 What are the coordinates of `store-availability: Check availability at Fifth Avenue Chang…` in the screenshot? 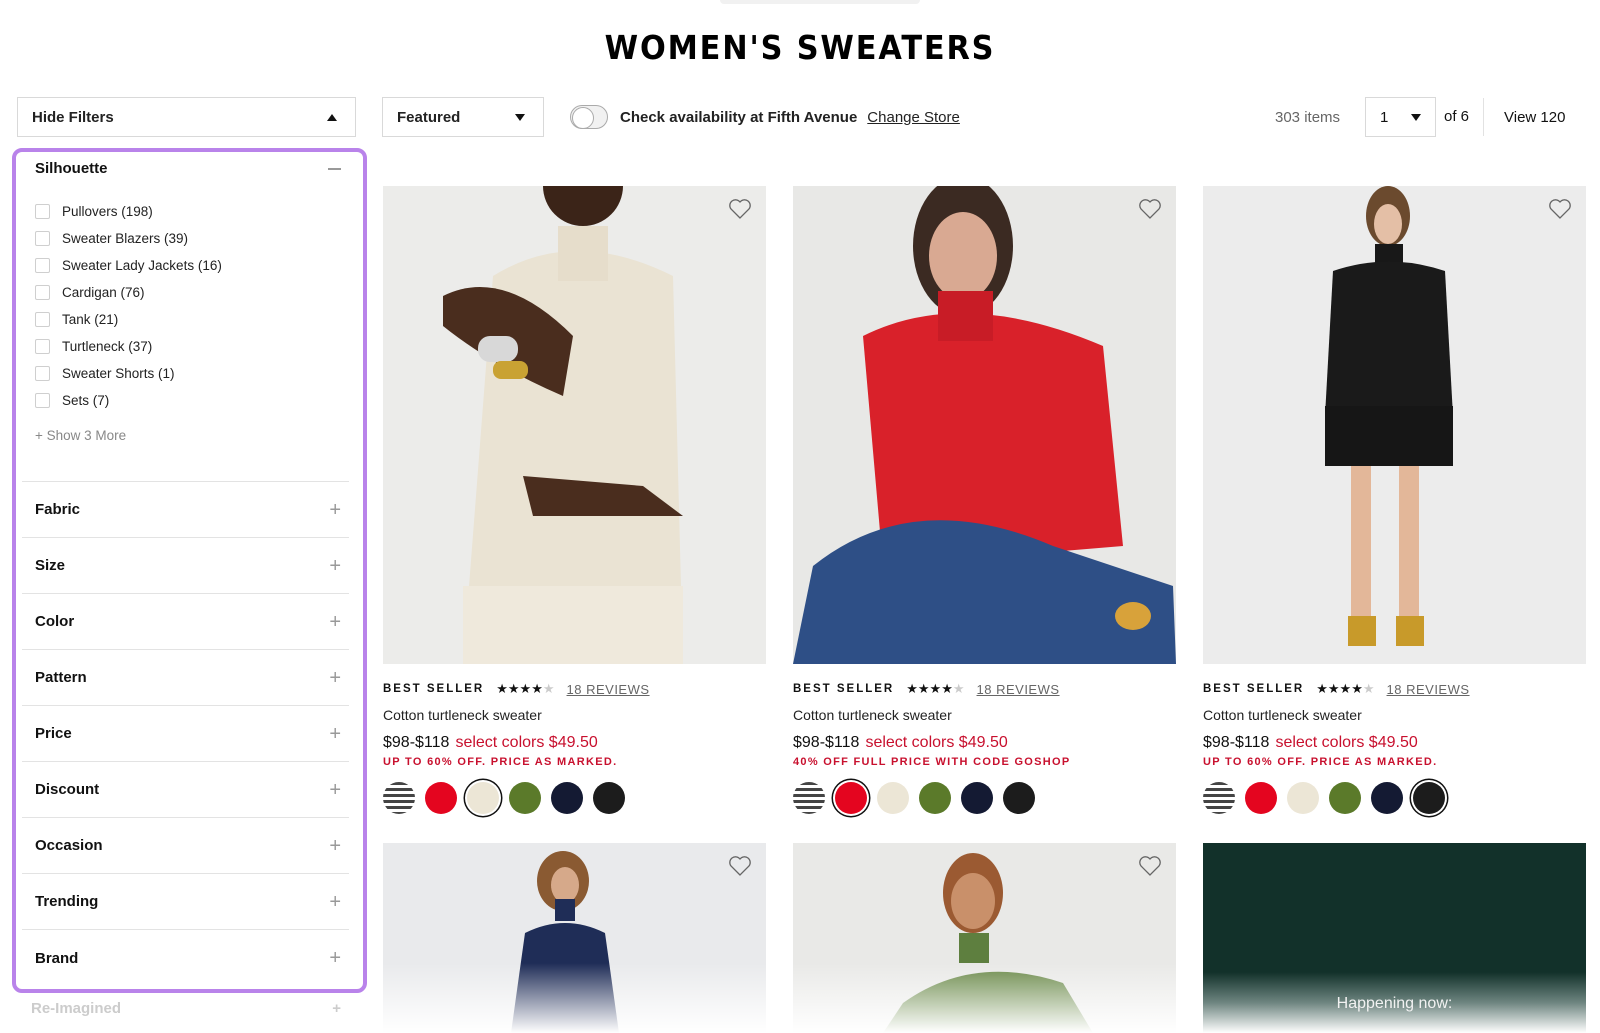 It's located at (765, 117).